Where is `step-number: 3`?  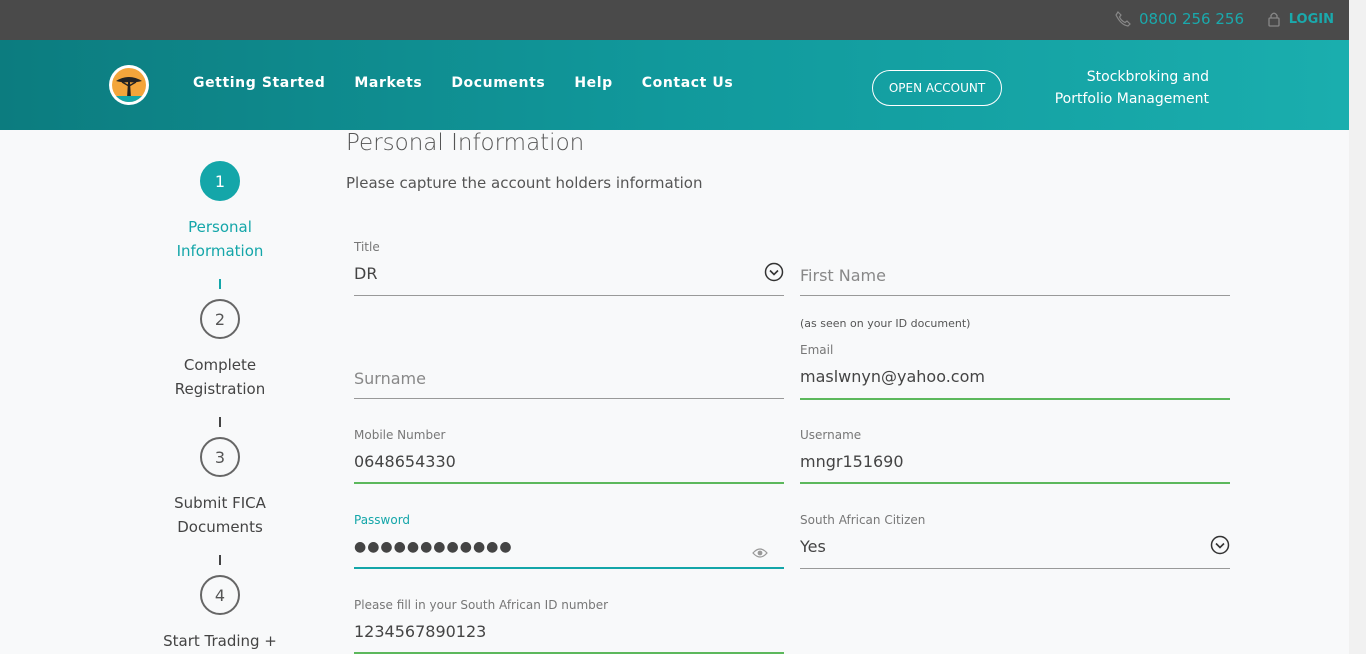 step-number: 3 is located at coordinates (220, 457).